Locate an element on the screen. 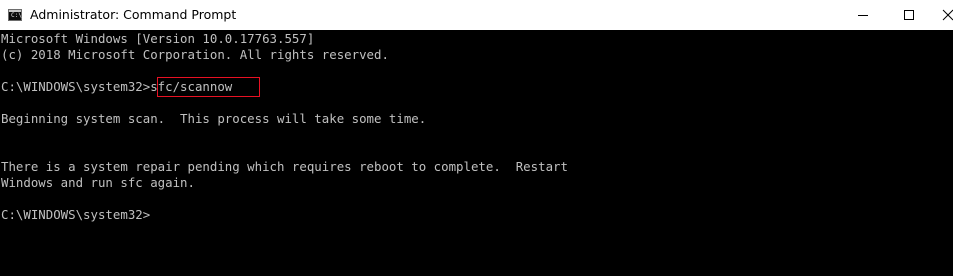 The width and height of the screenshot is (953, 276). maximize-button is located at coordinates (909, 15).